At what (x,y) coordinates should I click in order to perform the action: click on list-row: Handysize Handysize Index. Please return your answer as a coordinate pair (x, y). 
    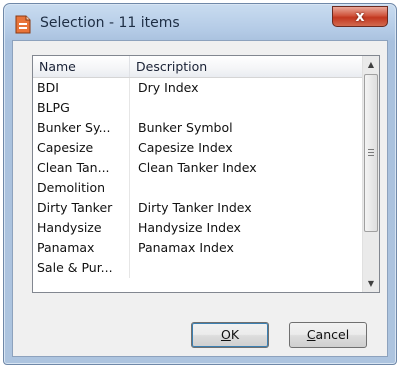
    Looking at the image, I should click on (198, 228).